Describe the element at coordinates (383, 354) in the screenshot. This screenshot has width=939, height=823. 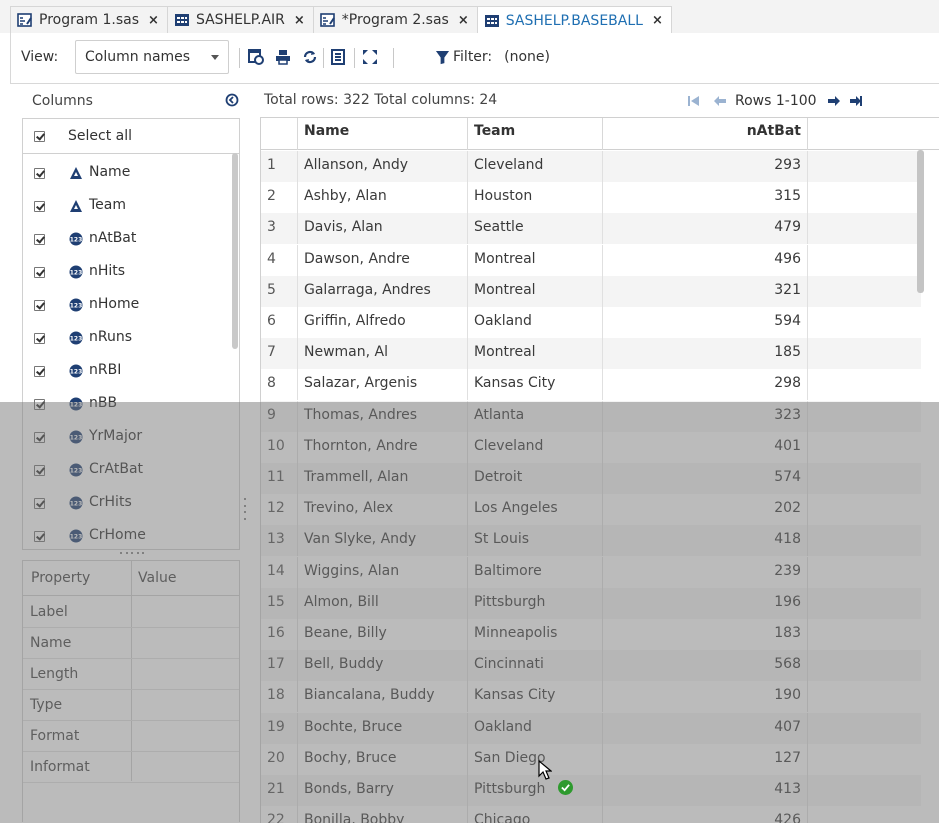
I see `name-cell: Newman, Al` at that location.